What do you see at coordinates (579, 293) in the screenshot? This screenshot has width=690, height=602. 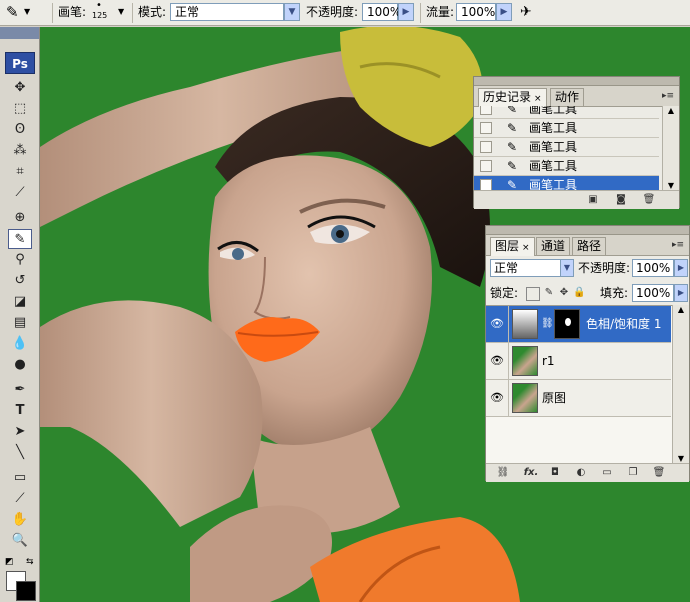 I see `lock-all-icon: 🔒` at bounding box center [579, 293].